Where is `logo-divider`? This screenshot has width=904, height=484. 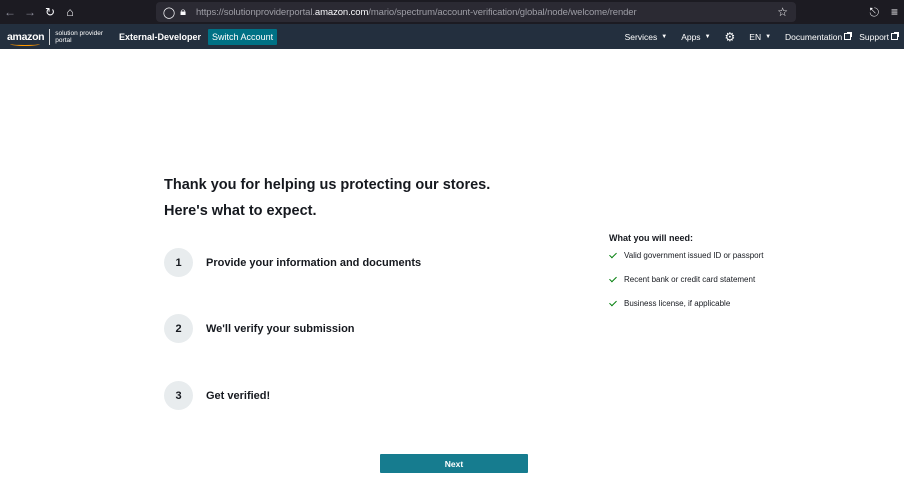 logo-divider is located at coordinates (50, 36).